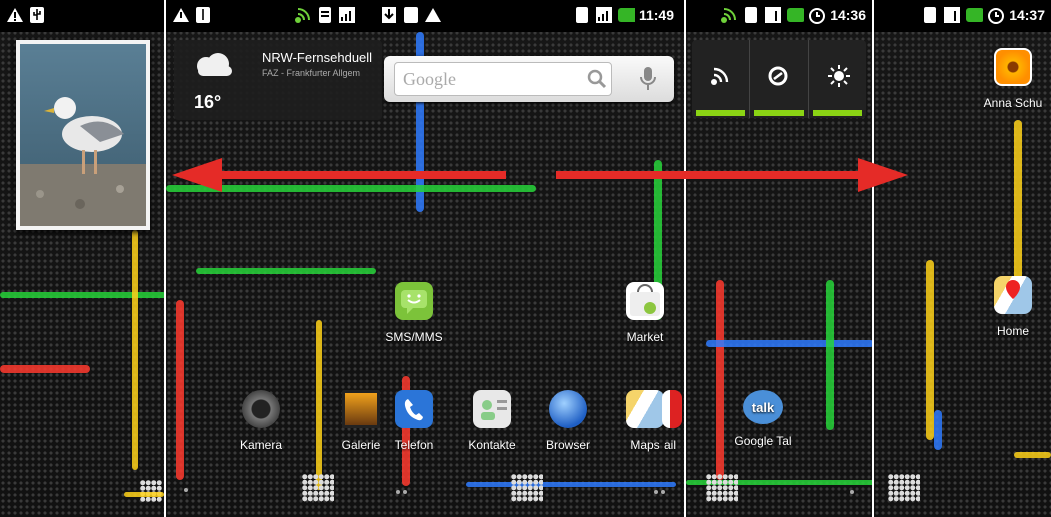  What do you see at coordinates (732, 175) in the screenshot?
I see `swipe-right-arrow` at bounding box center [732, 175].